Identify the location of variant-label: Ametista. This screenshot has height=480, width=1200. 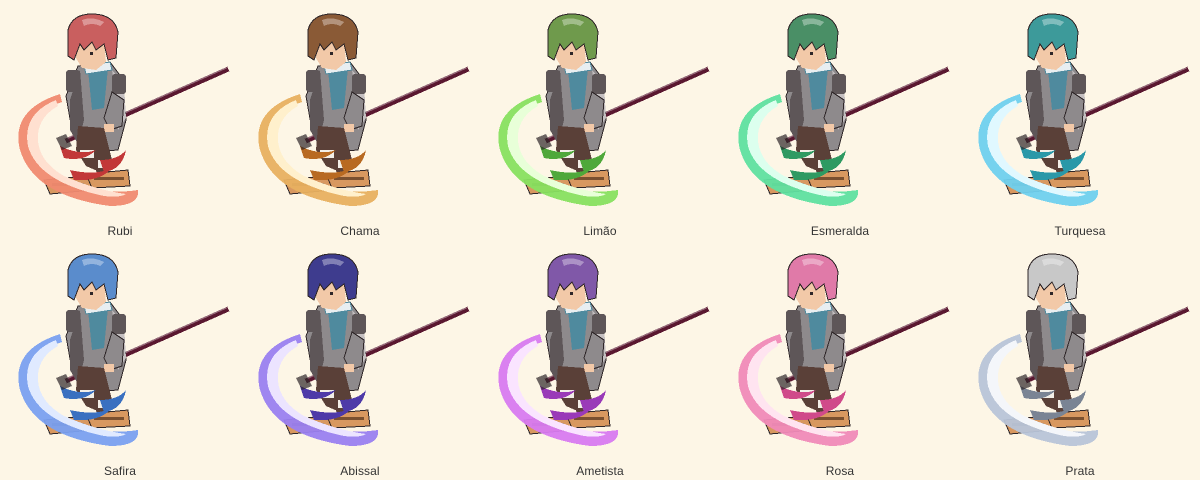
(600, 471).